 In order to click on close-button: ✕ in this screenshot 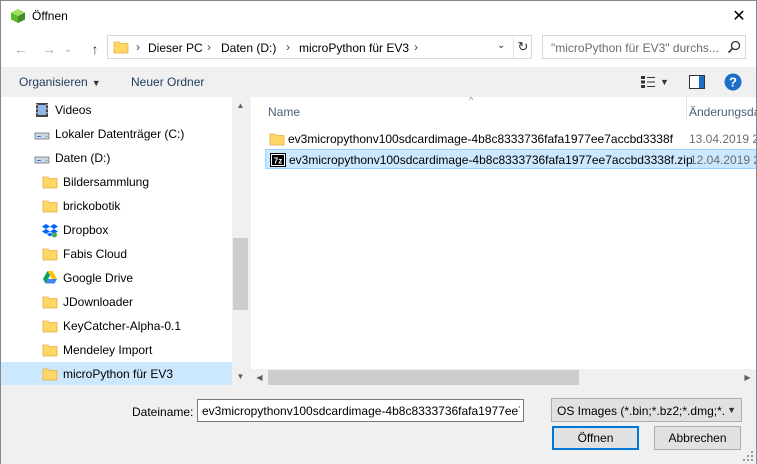, I will do `click(739, 16)`.